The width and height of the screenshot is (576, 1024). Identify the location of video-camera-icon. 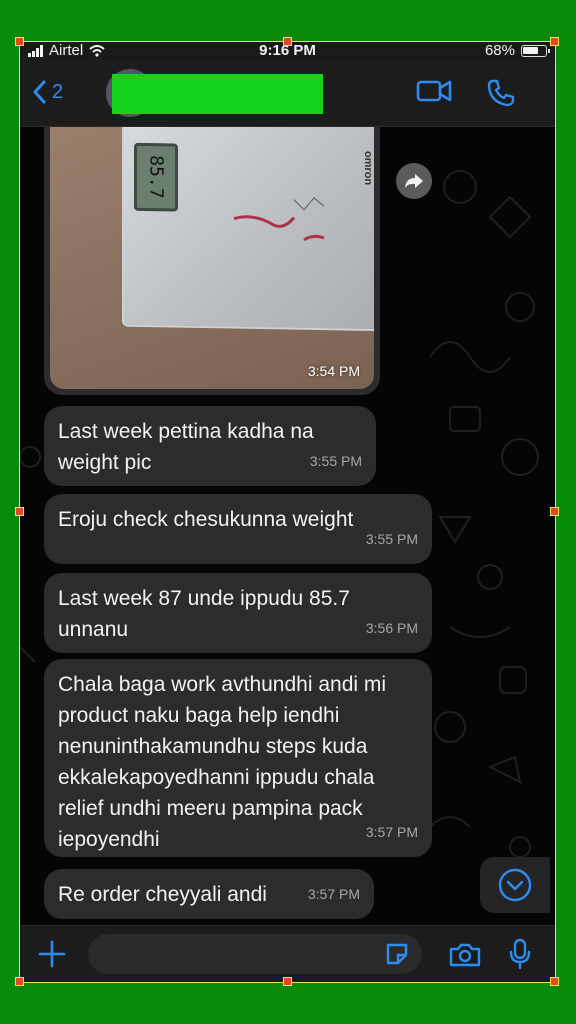
(434, 91).